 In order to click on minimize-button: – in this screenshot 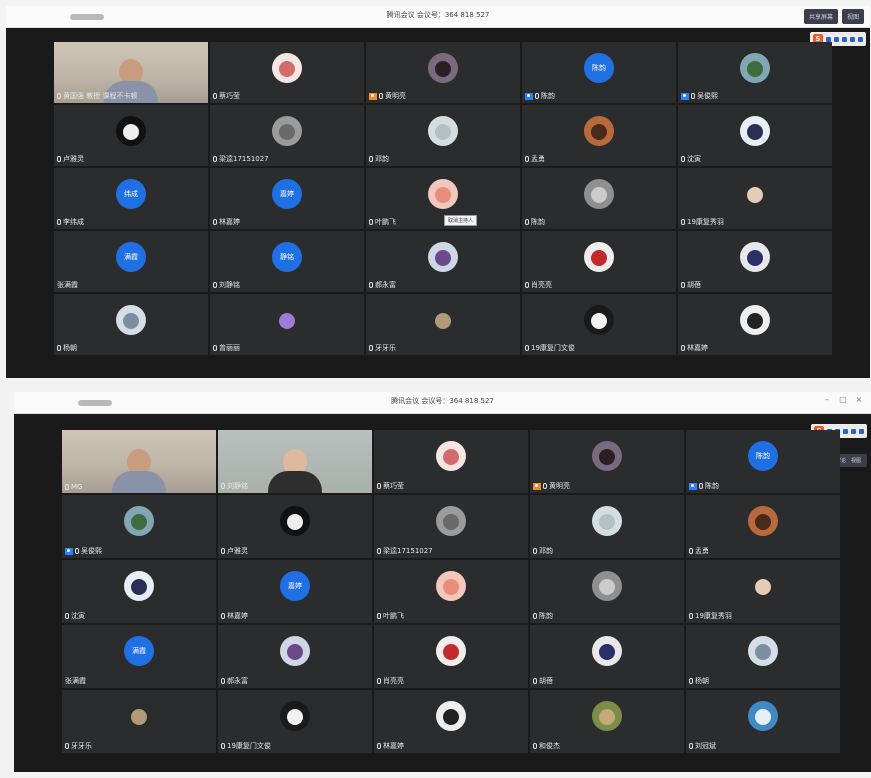, I will do `click(827, 399)`.